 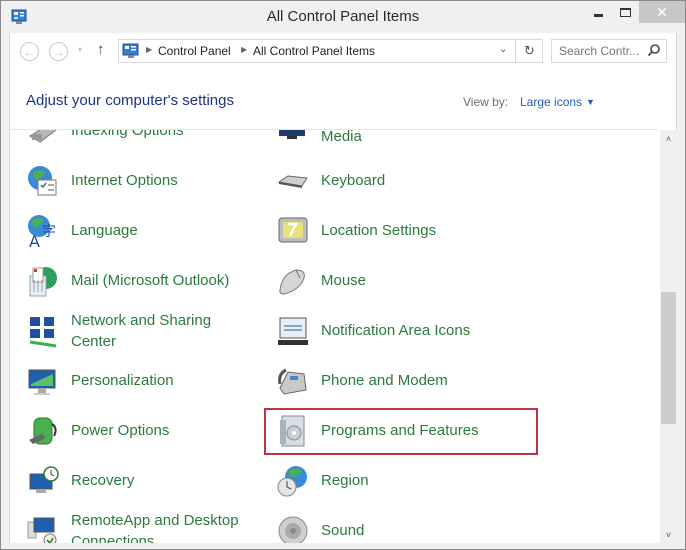 What do you see at coordinates (43, 431) in the screenshot?
I see `power-icon` at bounding box center [43, 431].